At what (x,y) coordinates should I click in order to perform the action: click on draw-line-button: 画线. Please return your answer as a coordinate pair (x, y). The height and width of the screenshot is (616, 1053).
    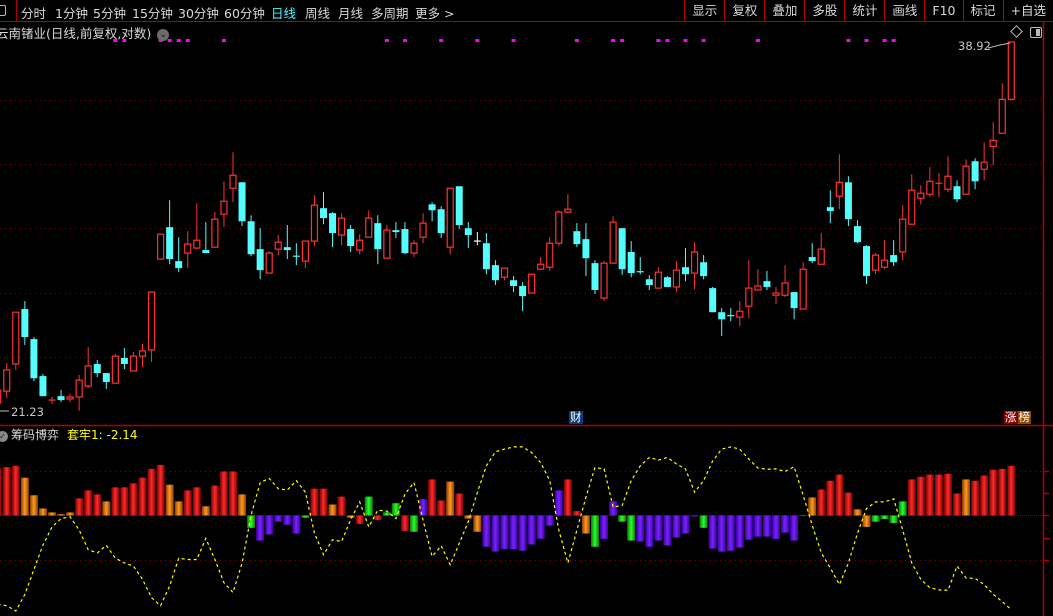
    Looking at the image, I should click on (904, 10).